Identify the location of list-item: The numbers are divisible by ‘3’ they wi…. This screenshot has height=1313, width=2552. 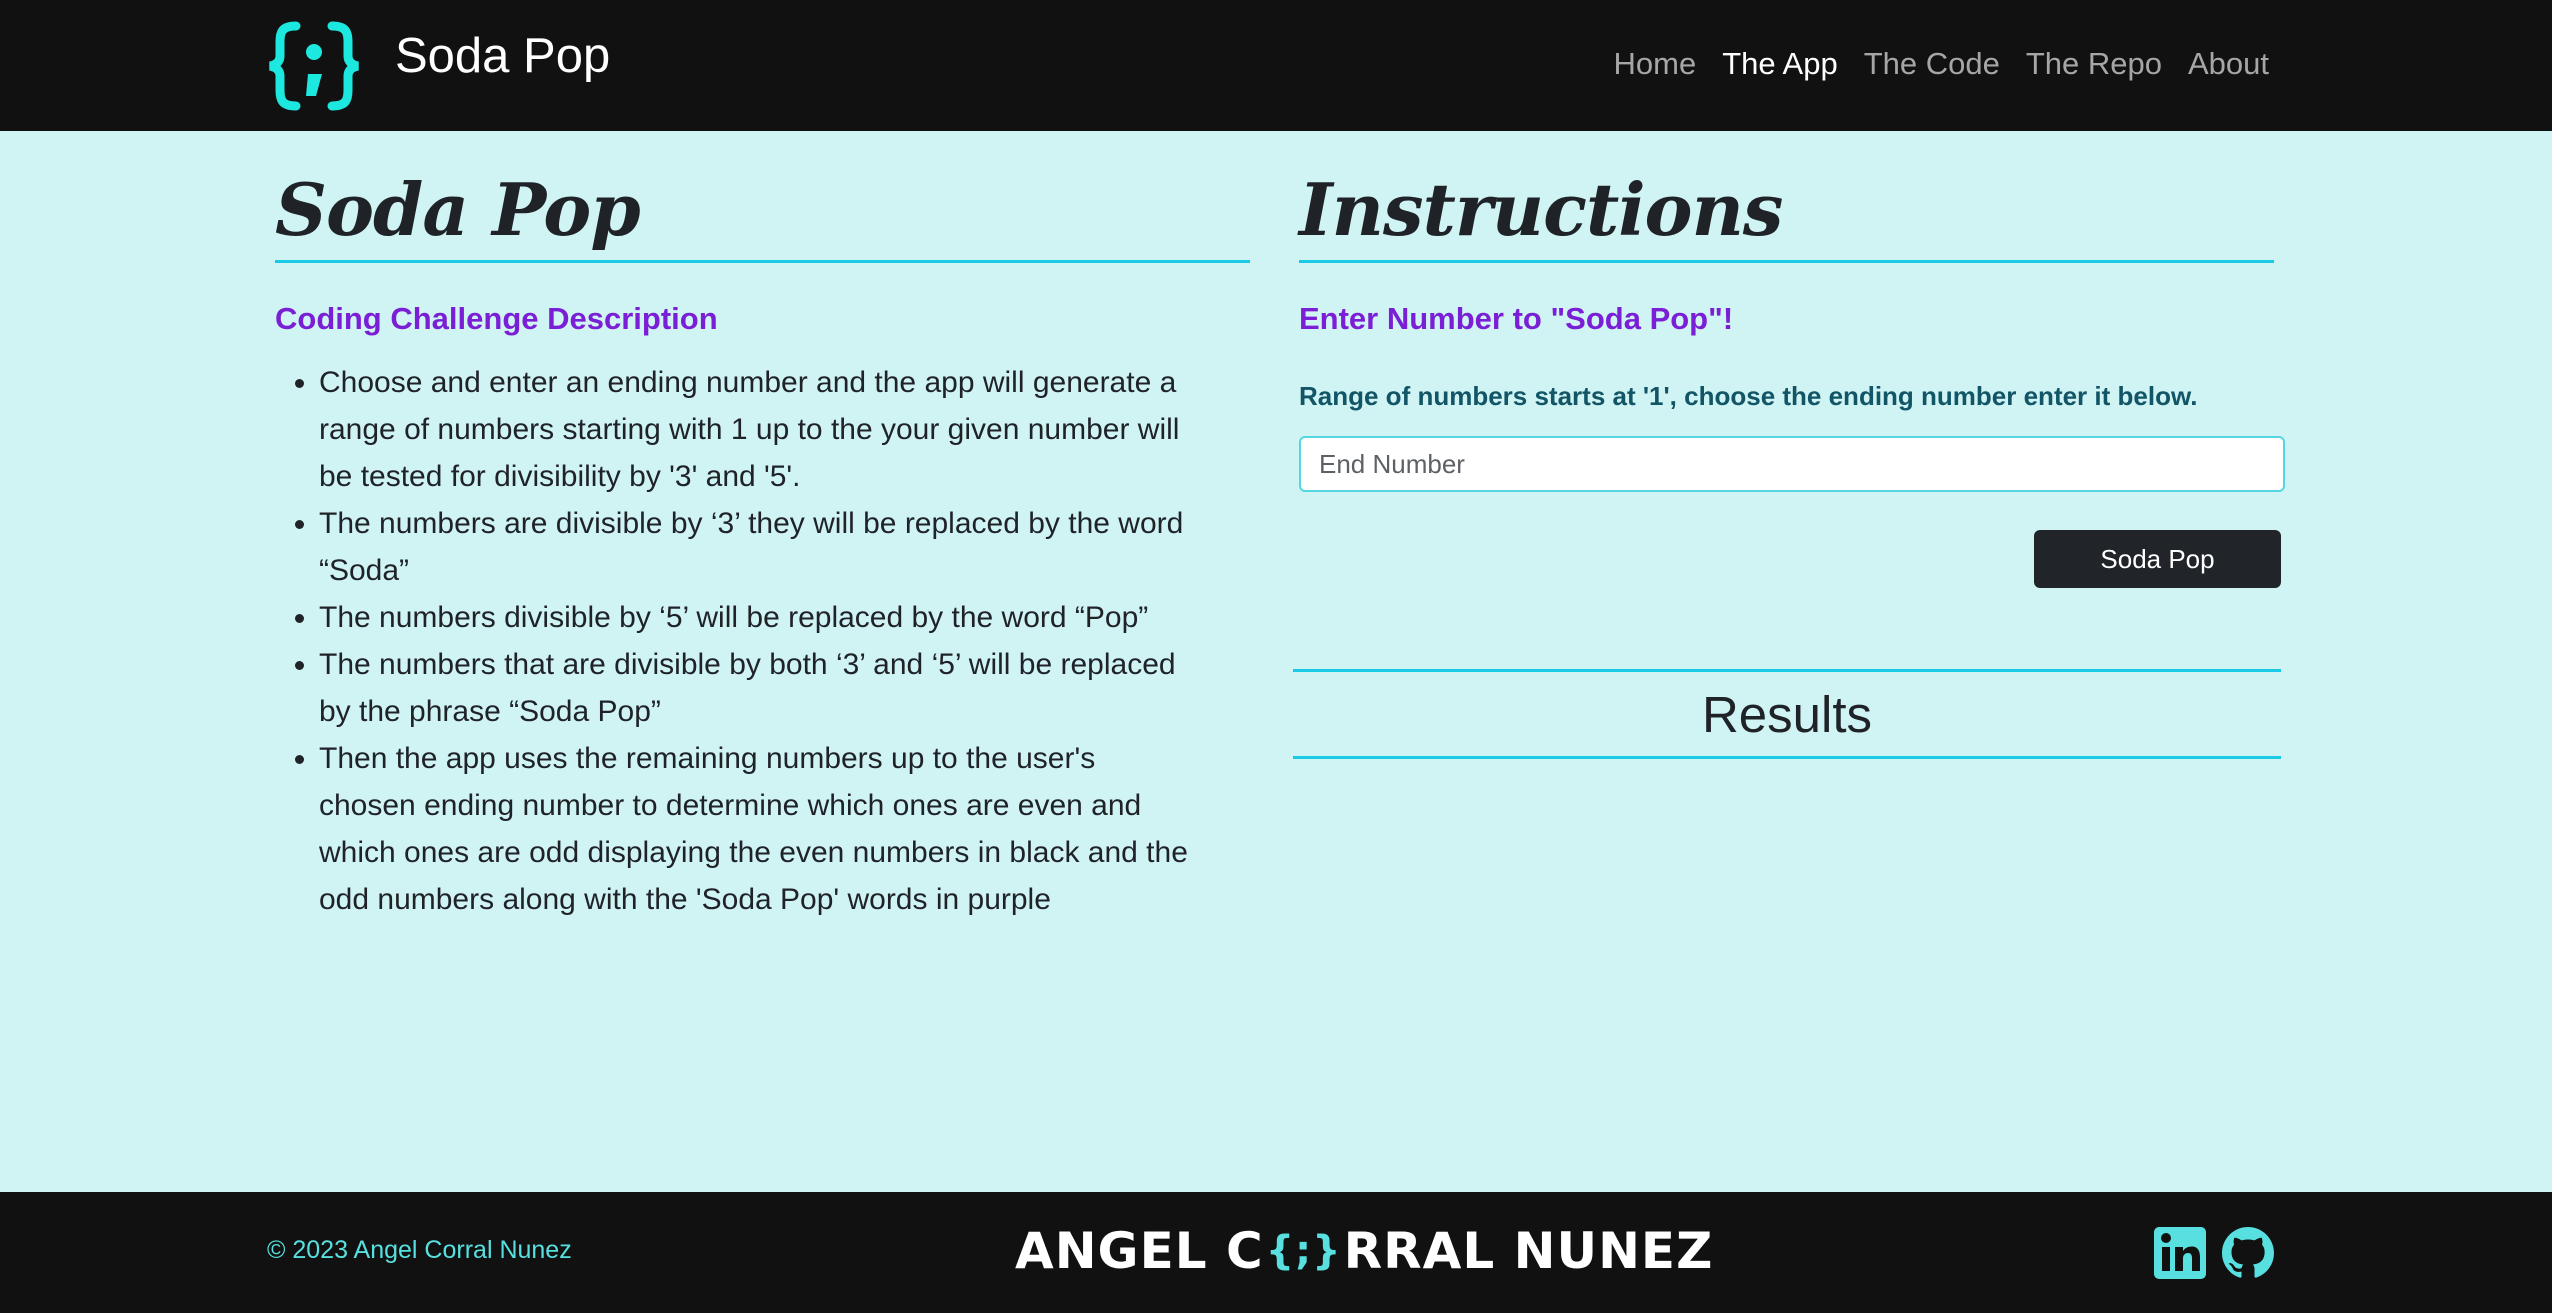
(759, 547).